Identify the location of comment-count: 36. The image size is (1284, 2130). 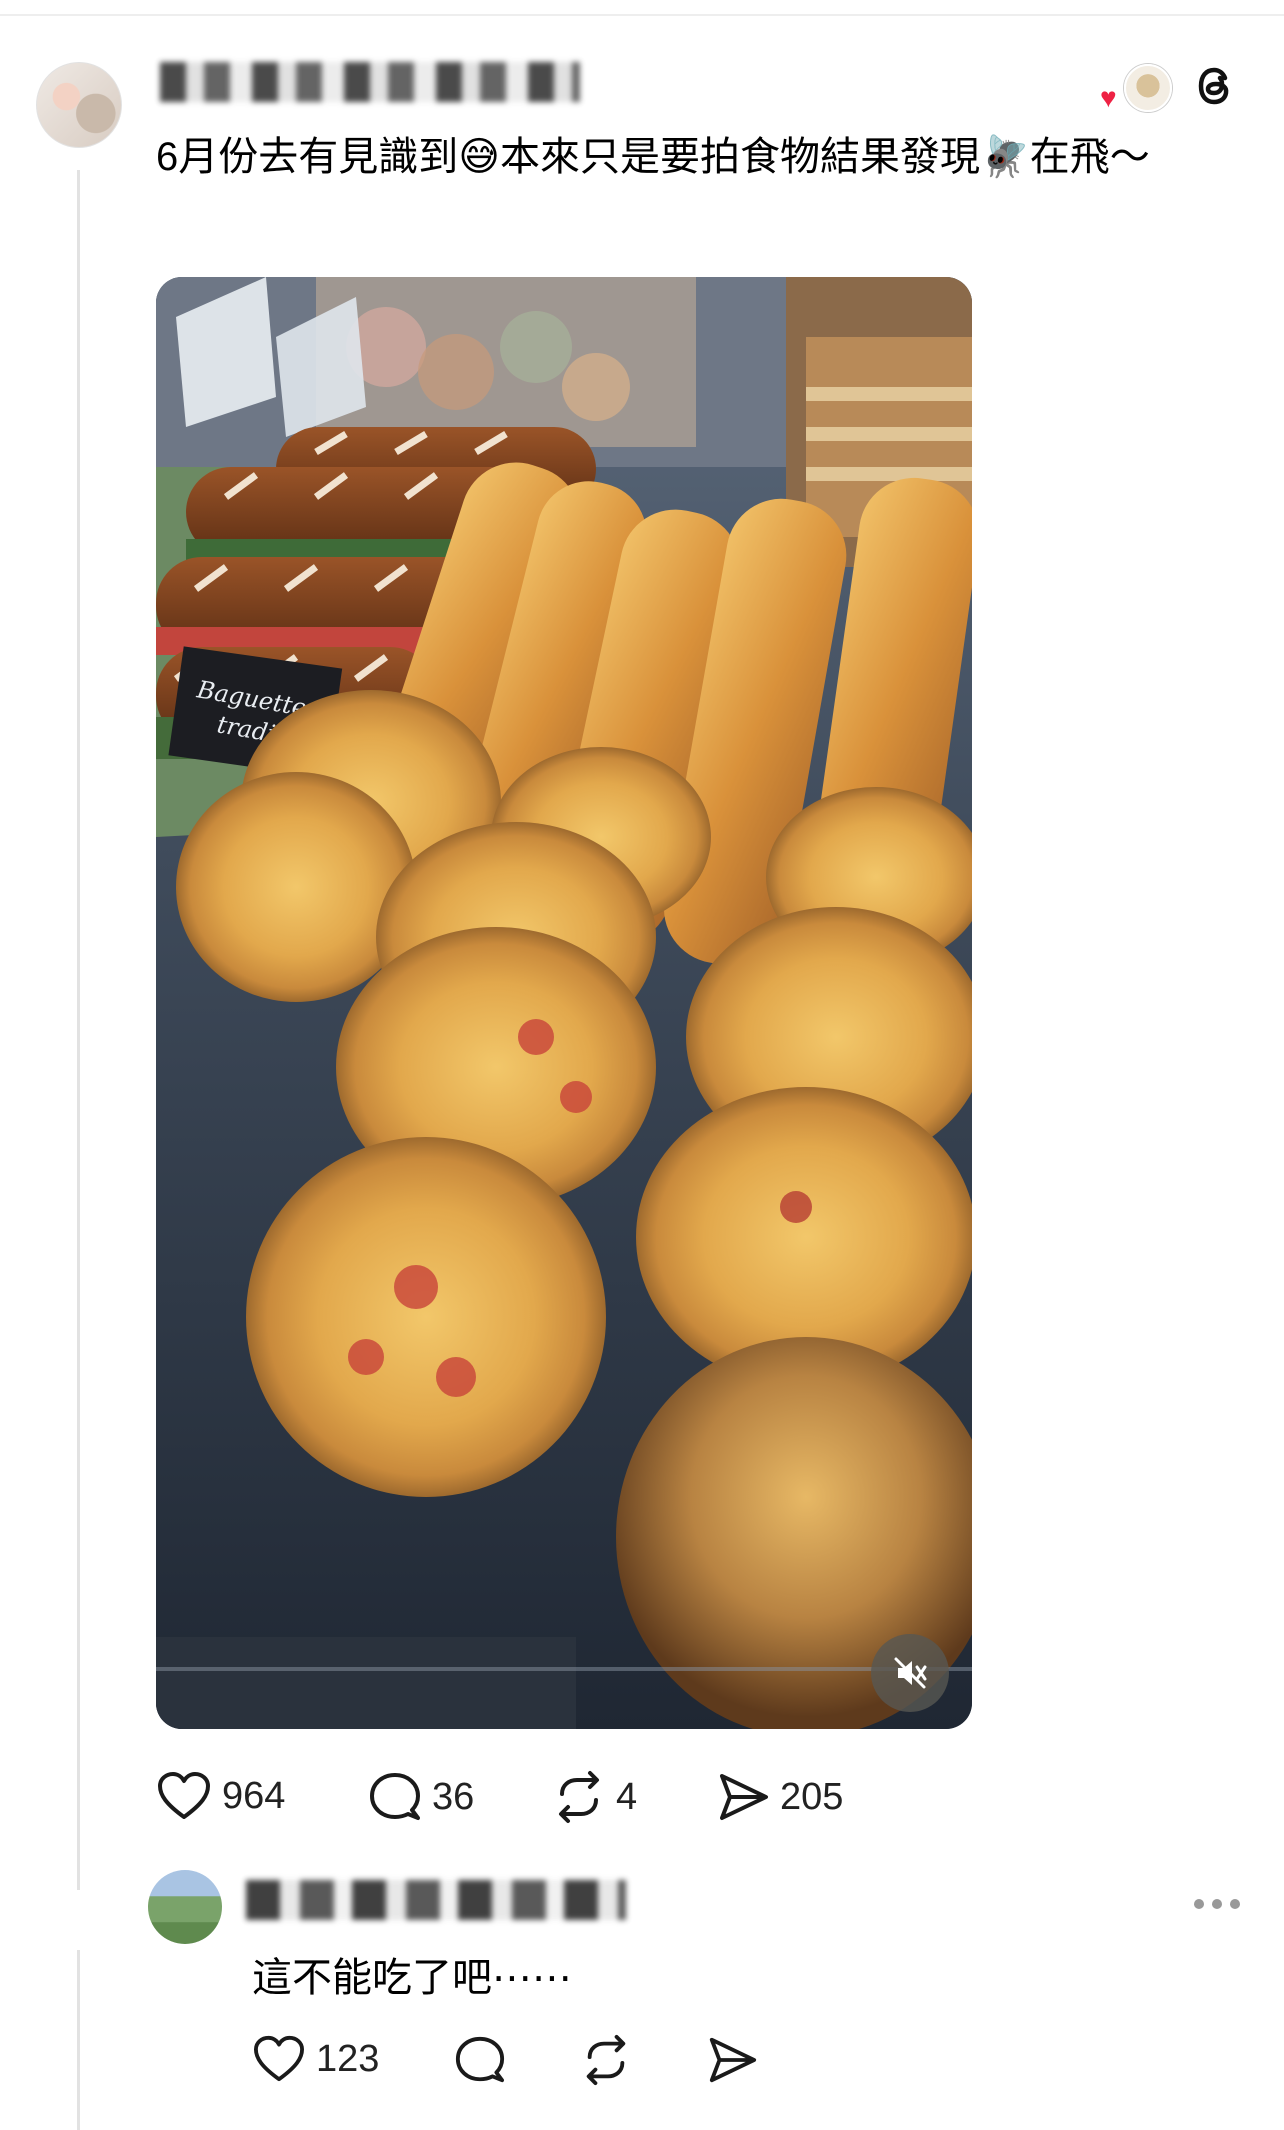
(453, 1796).